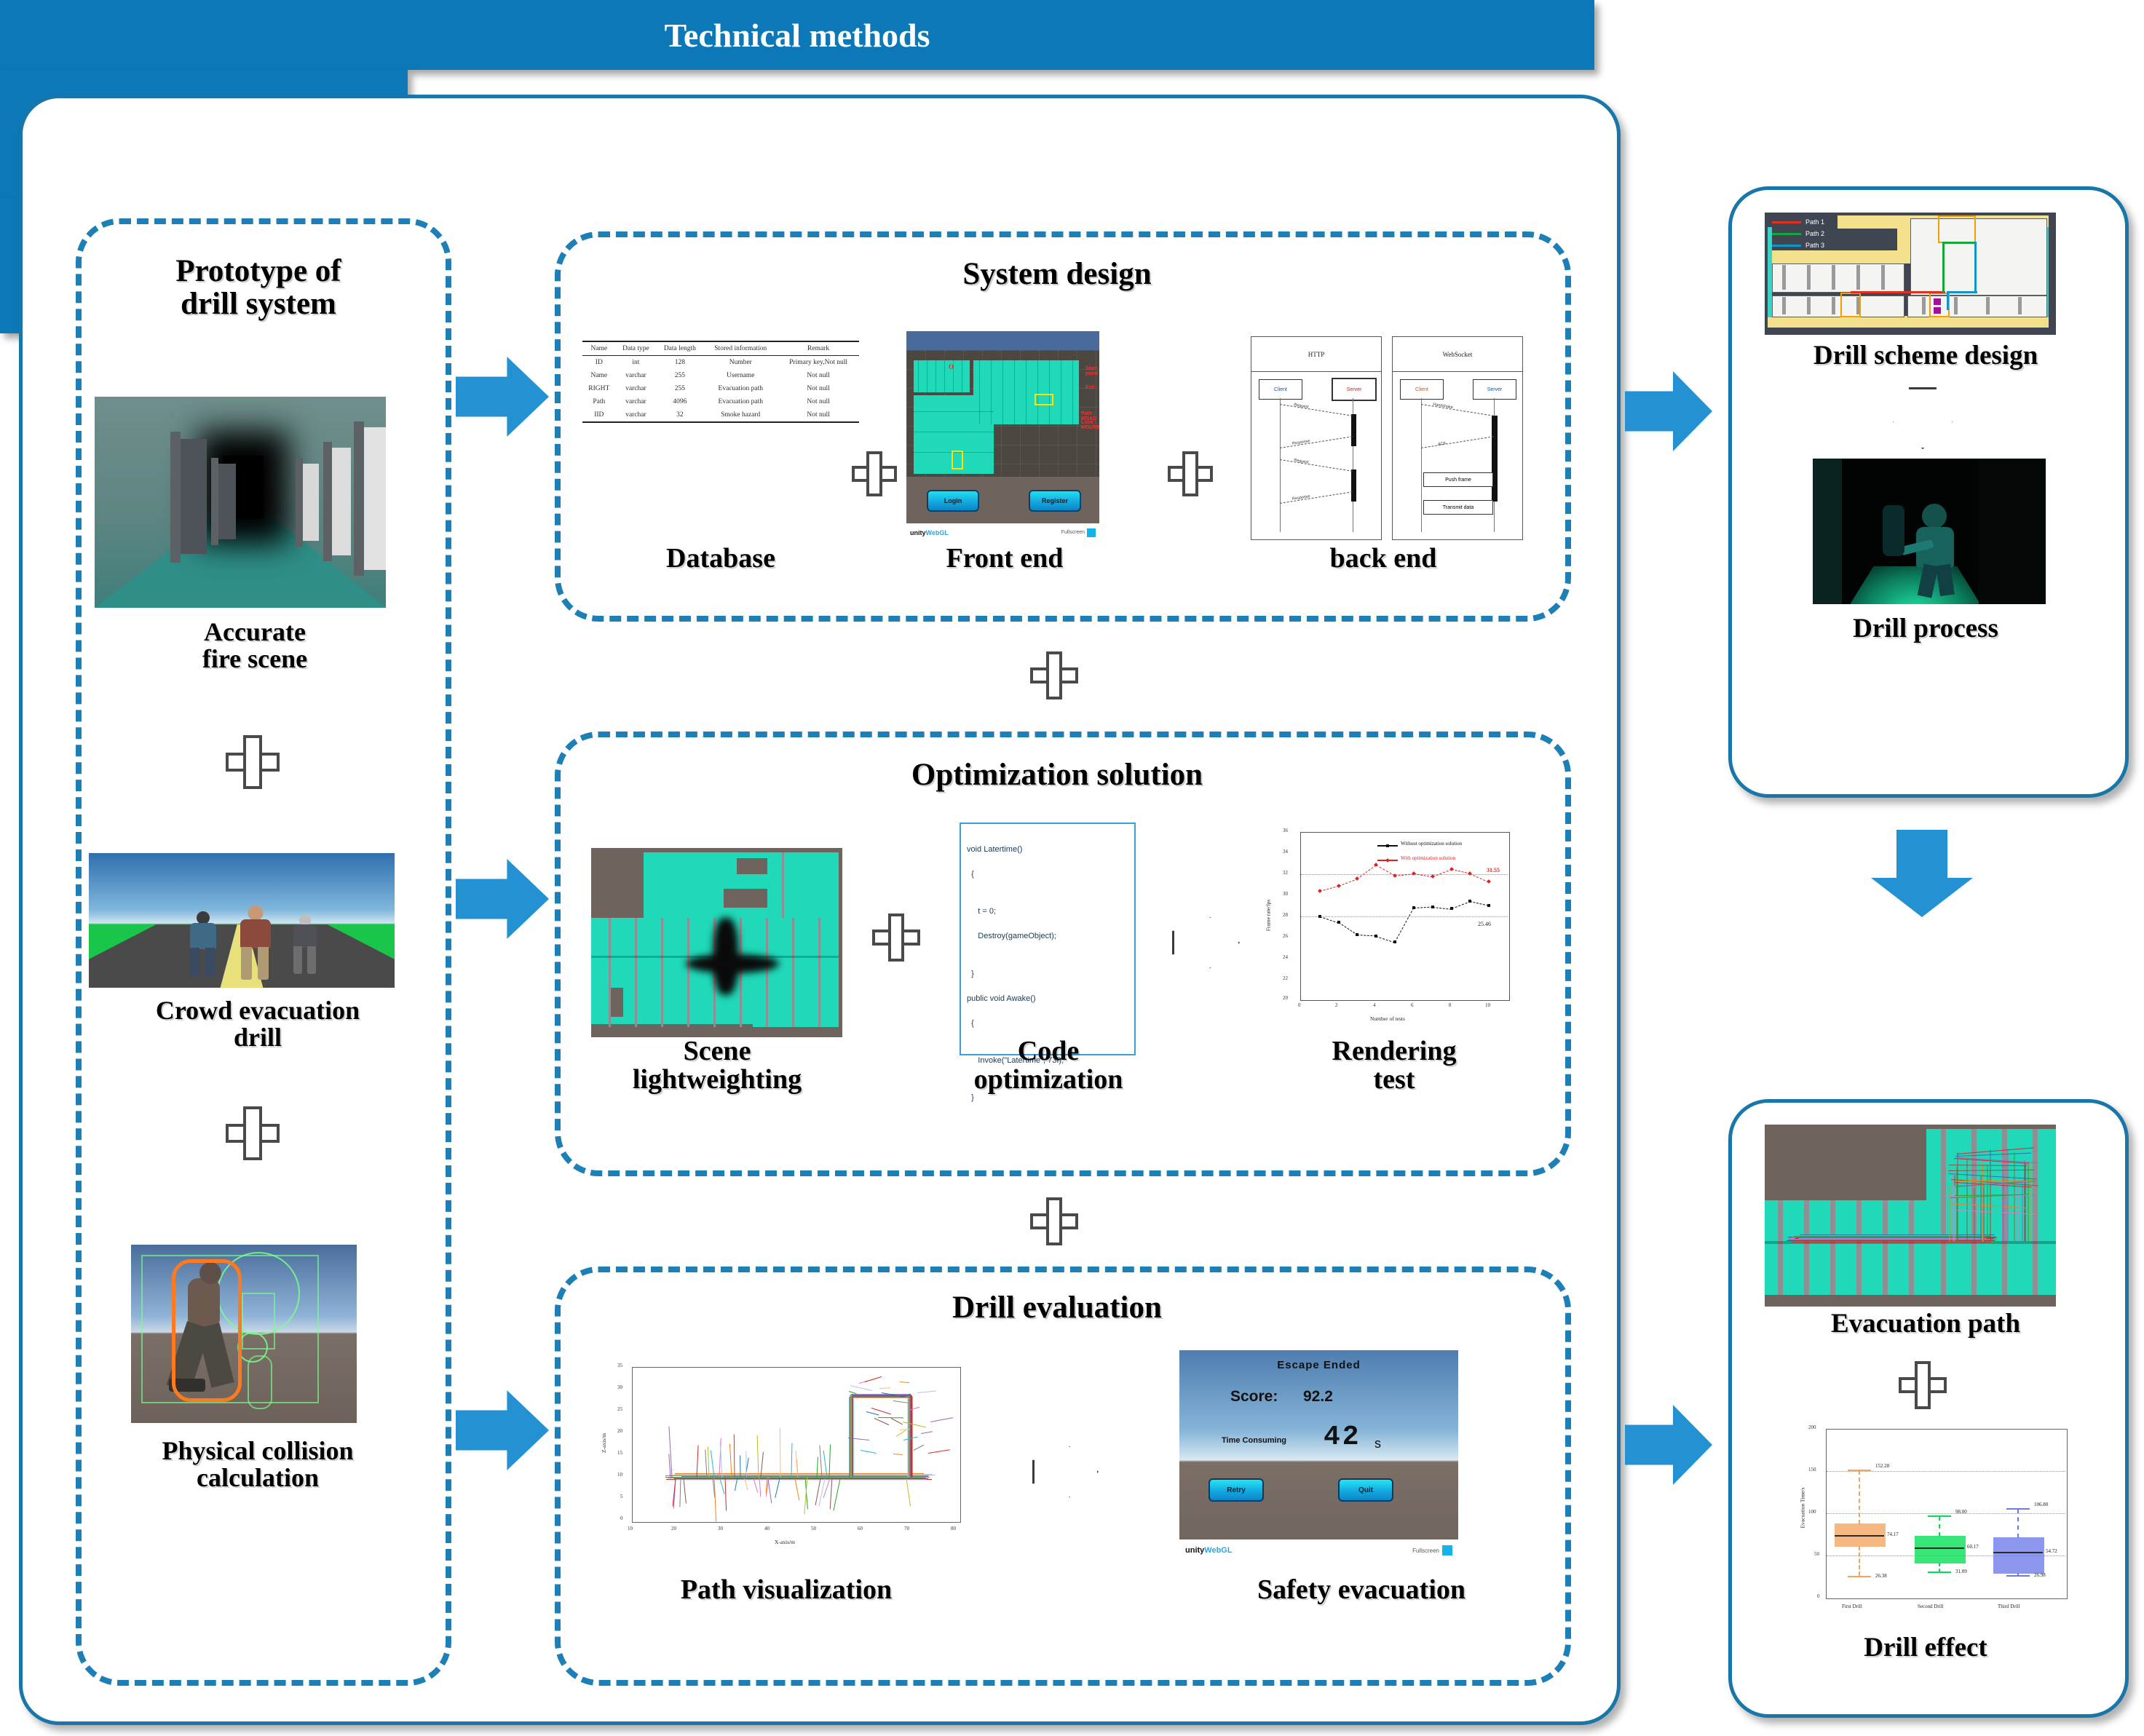 The image size is (2144, 1736). What do you see at coordinates (1798, 233) in the screenshot?
I see `plan-legend-path2: Path 2` at bounding box center [1798, 233].